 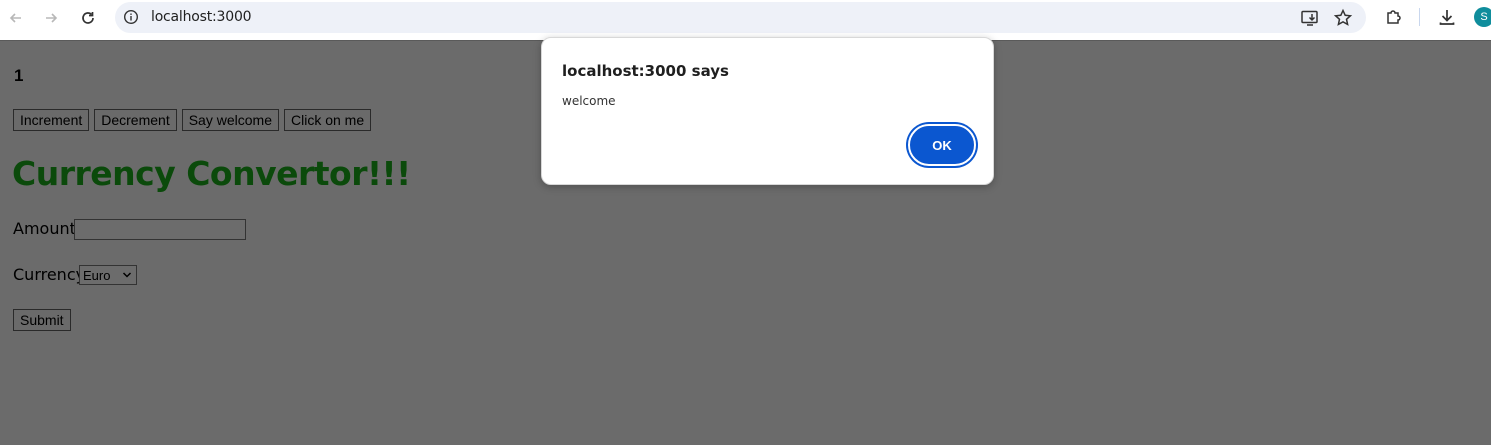 I want to click on ok-button: OK, so click(x=942, y=145).